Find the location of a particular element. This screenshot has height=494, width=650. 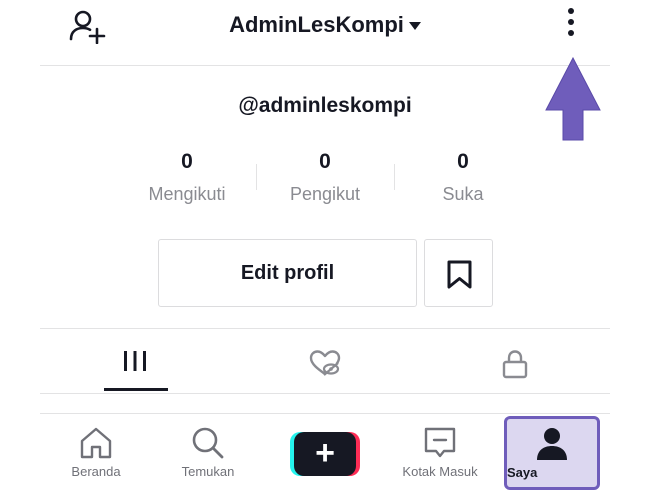

account-switcher: AdminLesKompi is located at coordinates (325, 25).